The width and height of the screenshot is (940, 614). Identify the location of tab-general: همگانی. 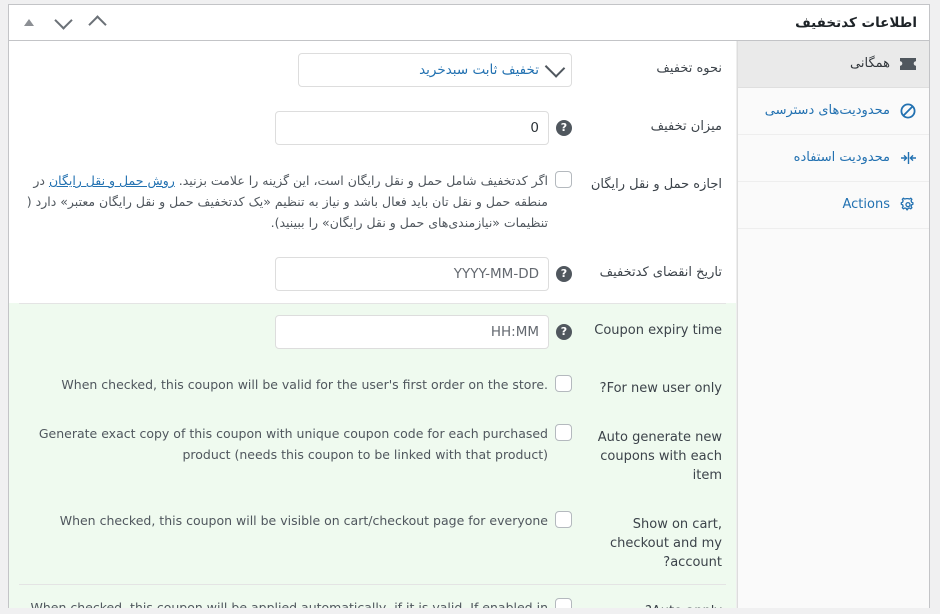
(833, 64).